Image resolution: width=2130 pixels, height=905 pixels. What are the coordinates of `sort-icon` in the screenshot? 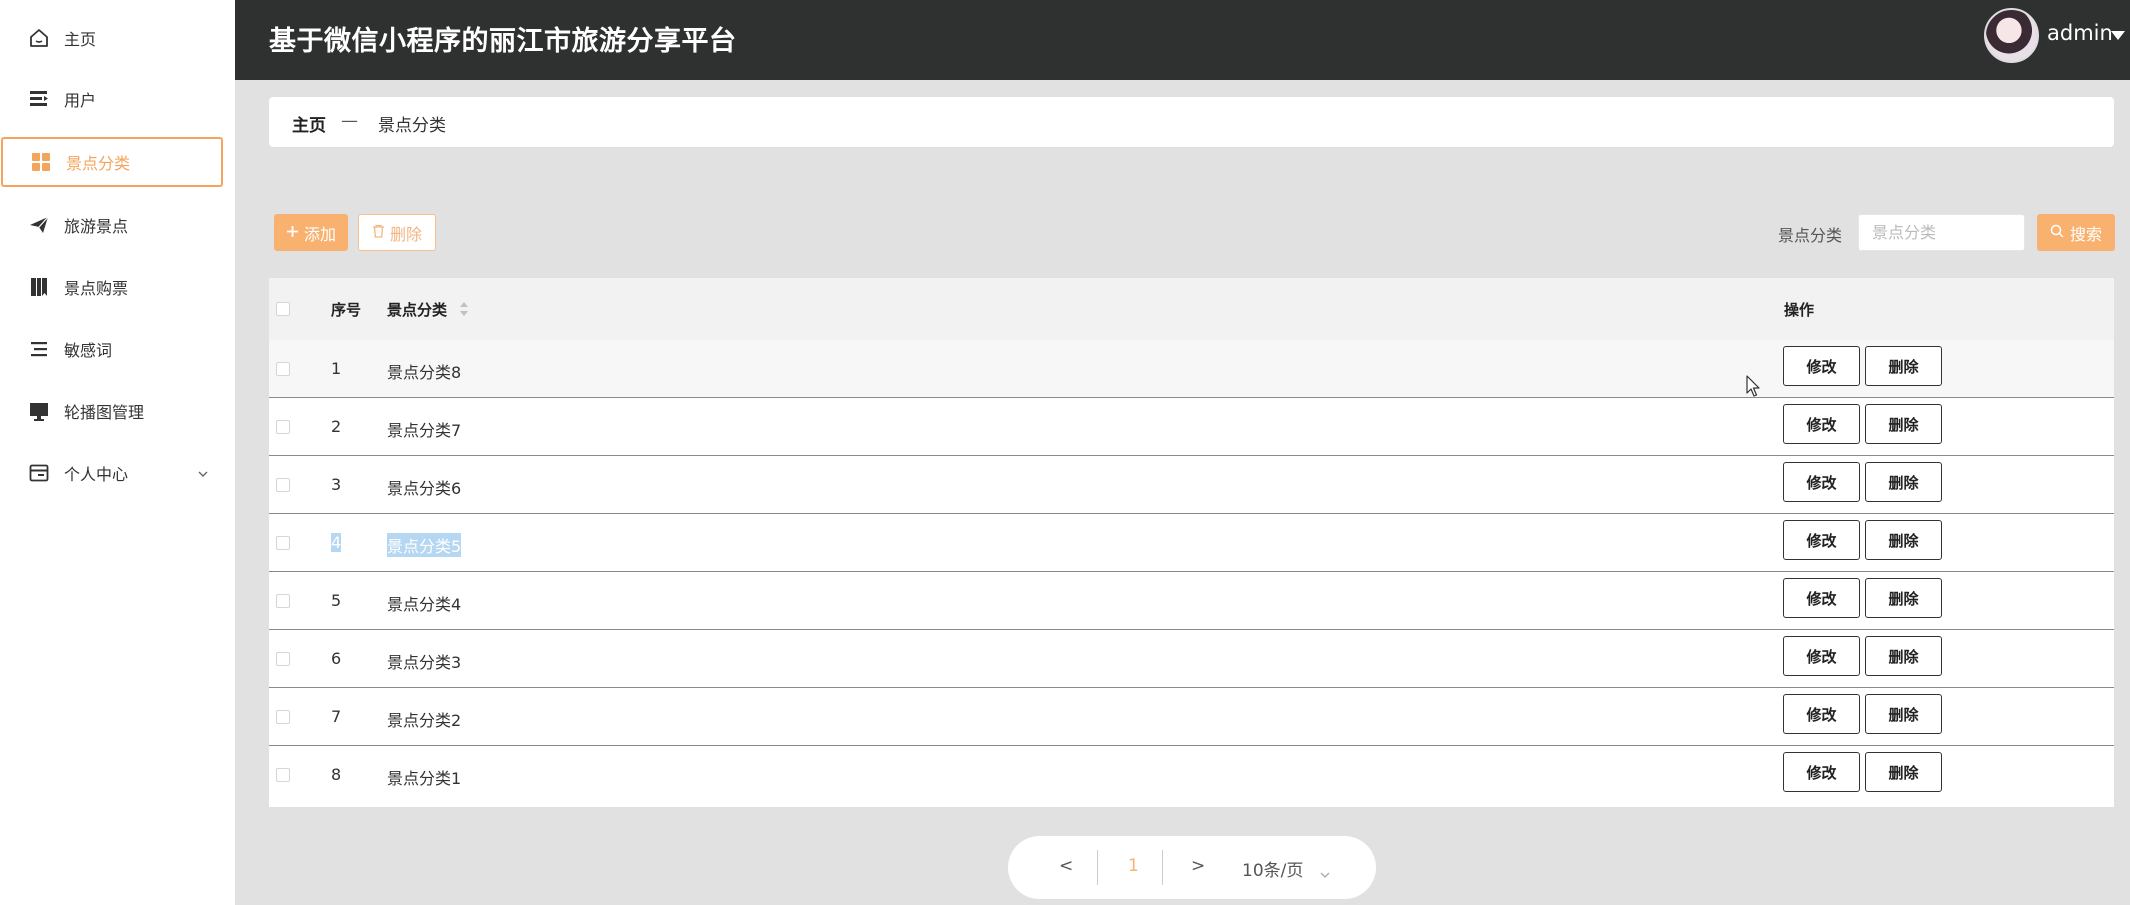 It's located at (464, 309).